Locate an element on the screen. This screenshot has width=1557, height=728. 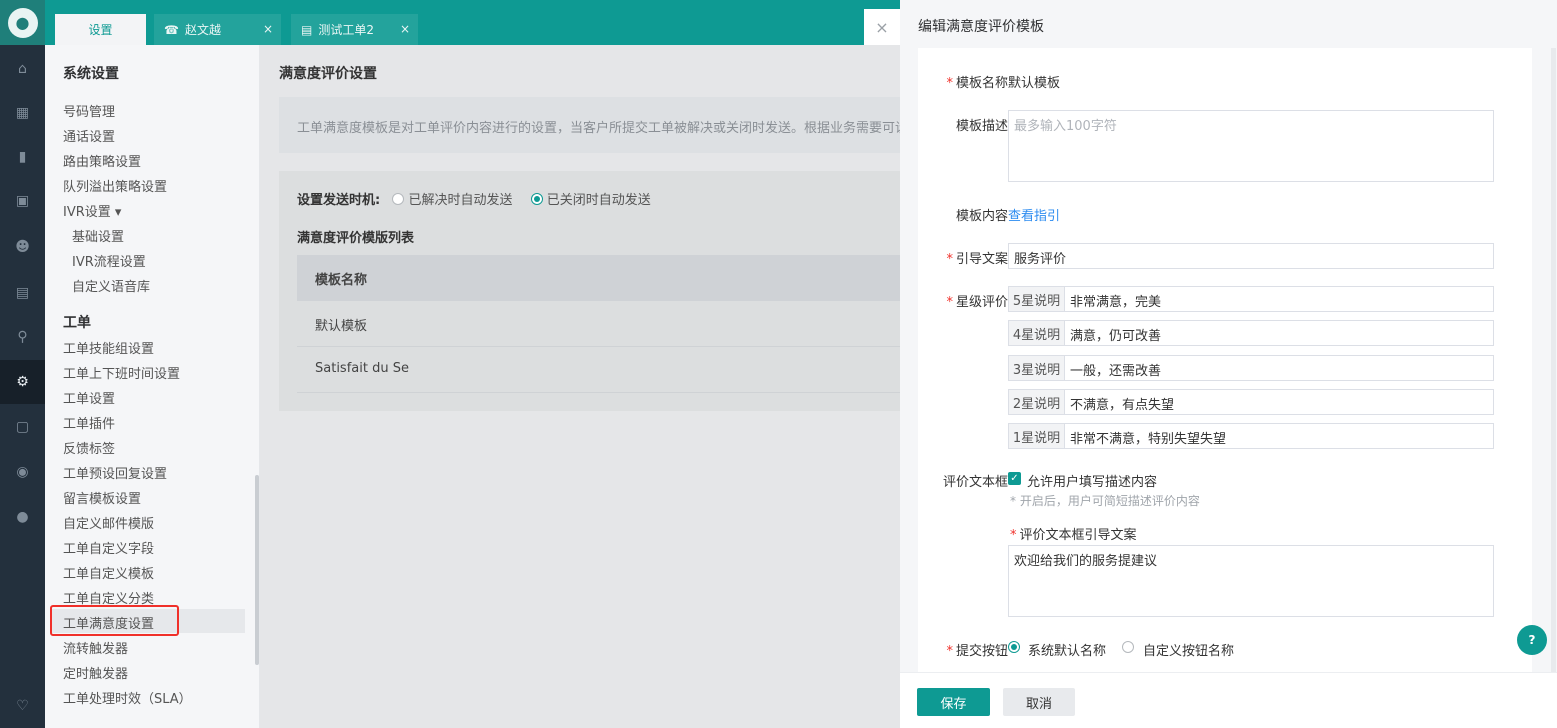
stats-icon: ▤ is located at coordinates (22, 293).